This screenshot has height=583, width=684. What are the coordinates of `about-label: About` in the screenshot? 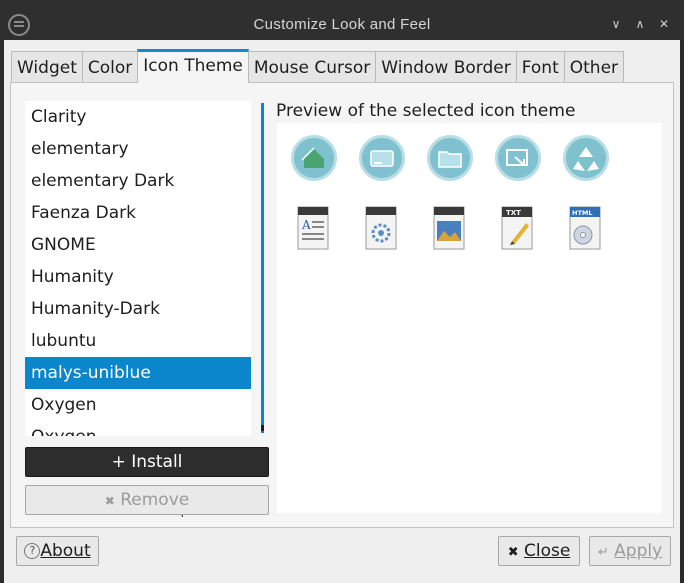 It's located at (65, 551).